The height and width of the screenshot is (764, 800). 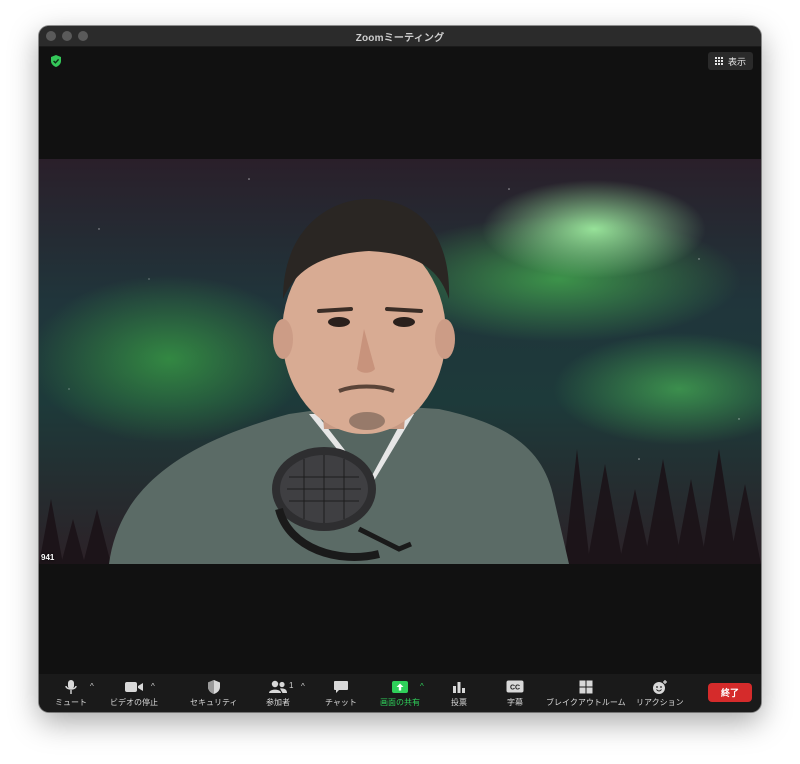 What do you see at coordinates (400, 686) in the screenshot?
I see `share-screen-icon` at bounding box center [400, 686].